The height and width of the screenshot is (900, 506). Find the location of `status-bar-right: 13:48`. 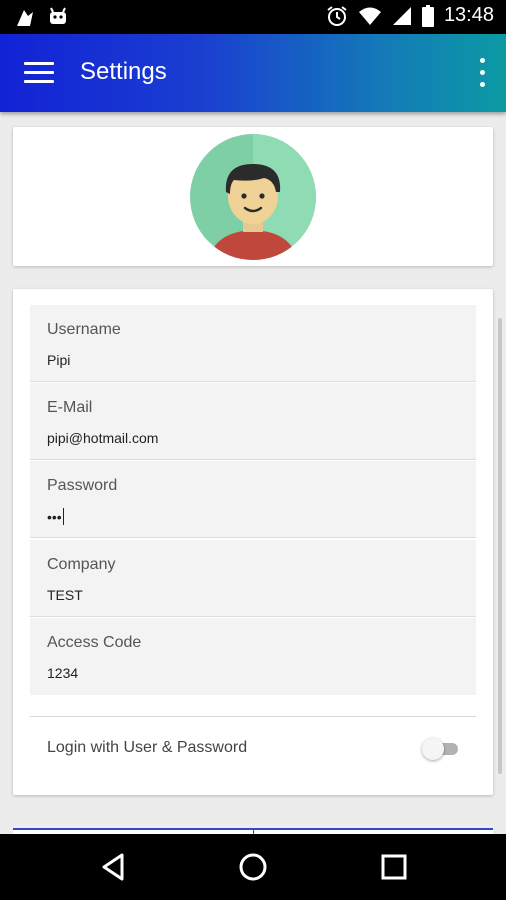

status-bar-right: 13:48 is located at coordinates (410, 15).